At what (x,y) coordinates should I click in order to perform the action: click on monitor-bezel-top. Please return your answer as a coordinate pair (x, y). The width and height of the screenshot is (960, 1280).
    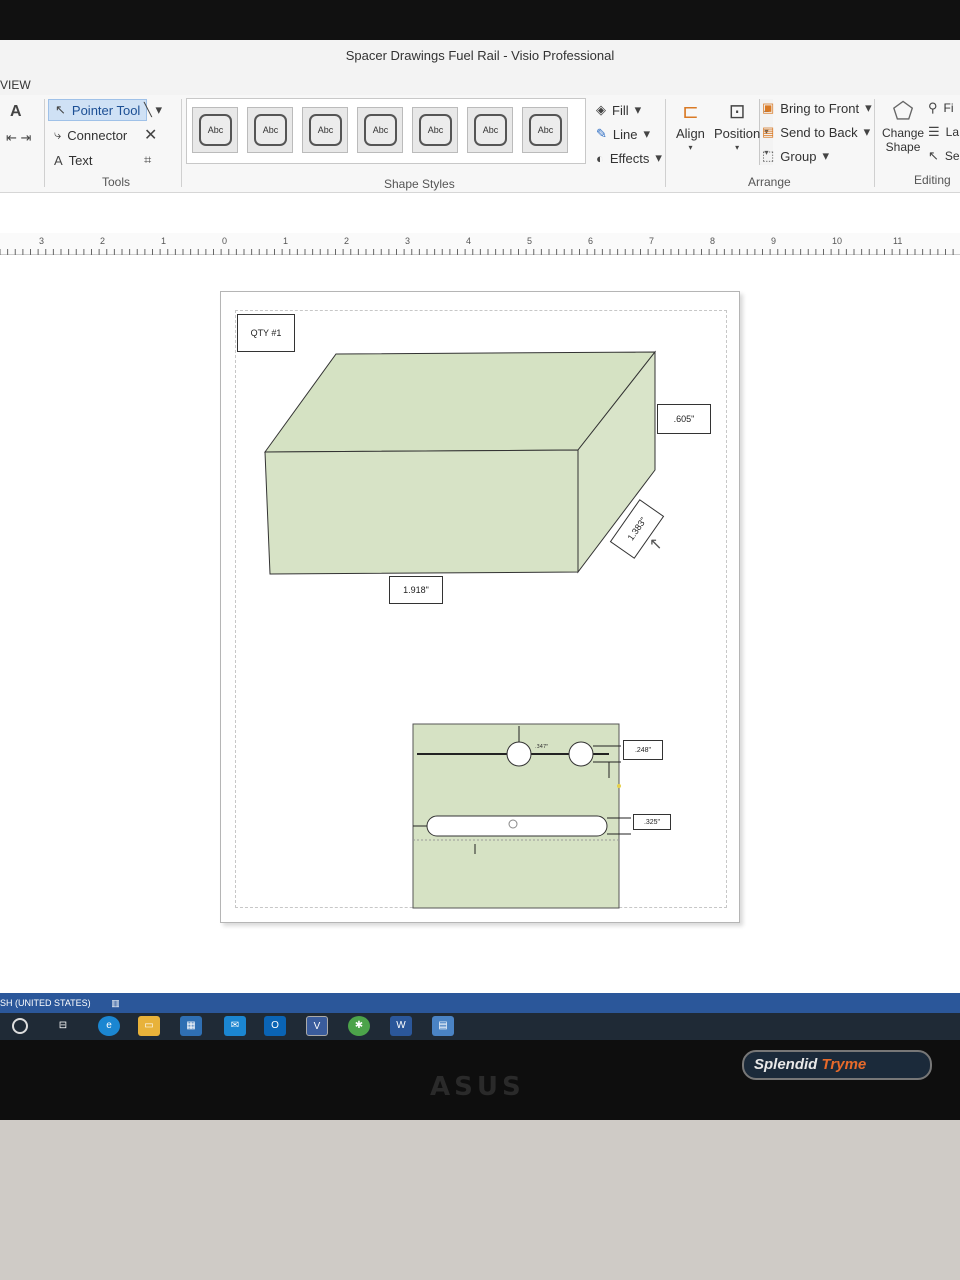
    Looking at the image, I should click on (480, 20).